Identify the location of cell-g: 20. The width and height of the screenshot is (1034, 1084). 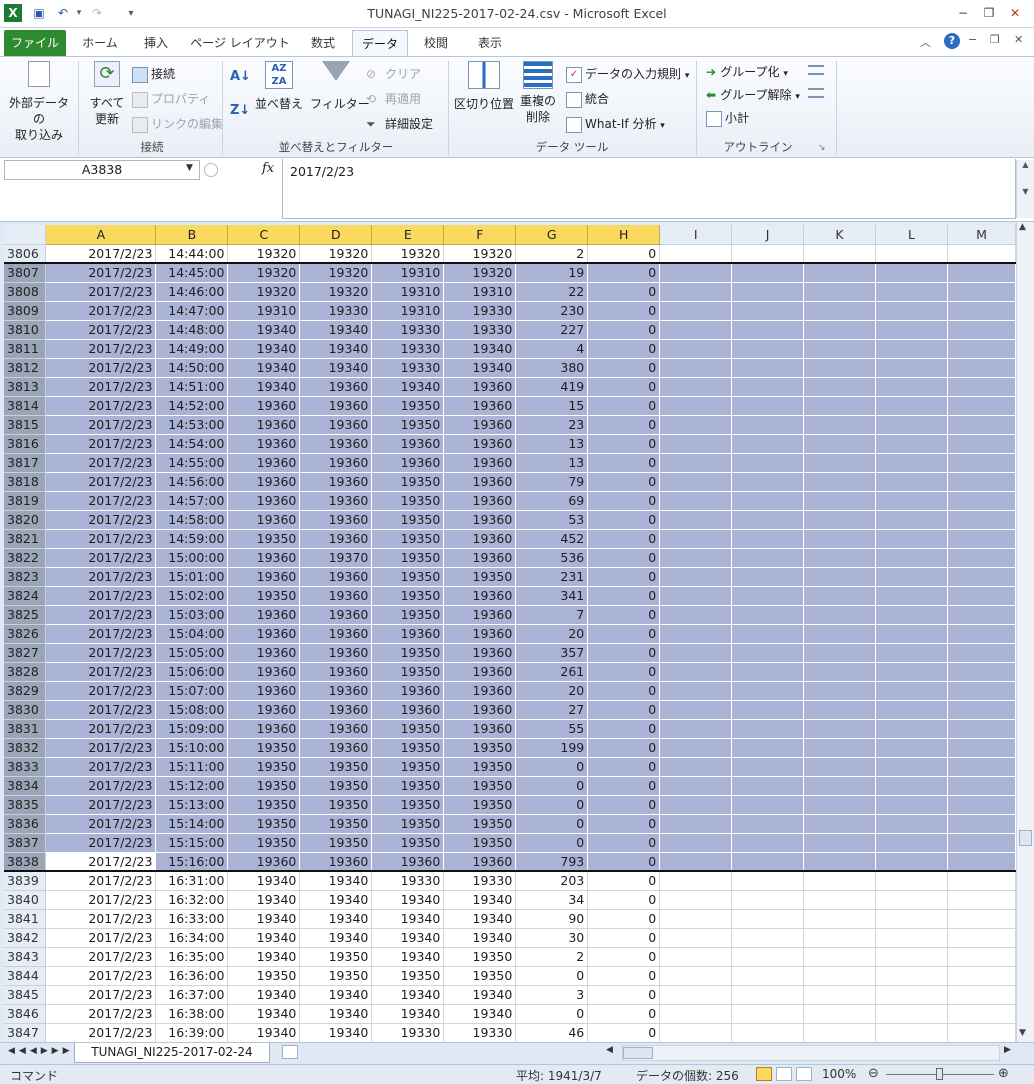
(552, 634).